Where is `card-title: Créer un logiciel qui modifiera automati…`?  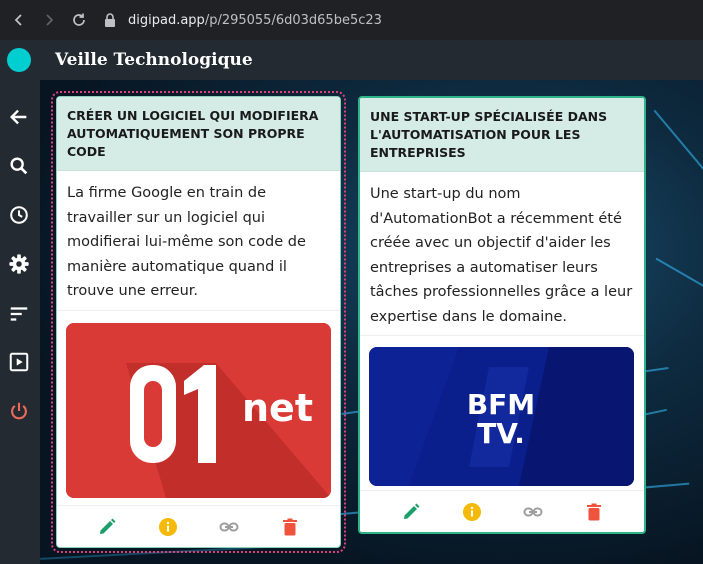 card-title: Créer un logiciel qui modifiera automati… is located at coordinates (198, 134).